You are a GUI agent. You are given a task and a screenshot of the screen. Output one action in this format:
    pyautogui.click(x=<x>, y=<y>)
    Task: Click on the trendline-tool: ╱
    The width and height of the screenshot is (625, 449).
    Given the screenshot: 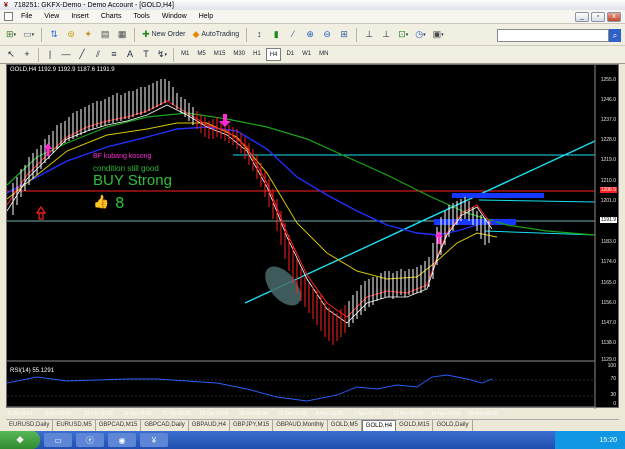 What is the action you would take?
    pyautogui.click(x=82, y=55)
    